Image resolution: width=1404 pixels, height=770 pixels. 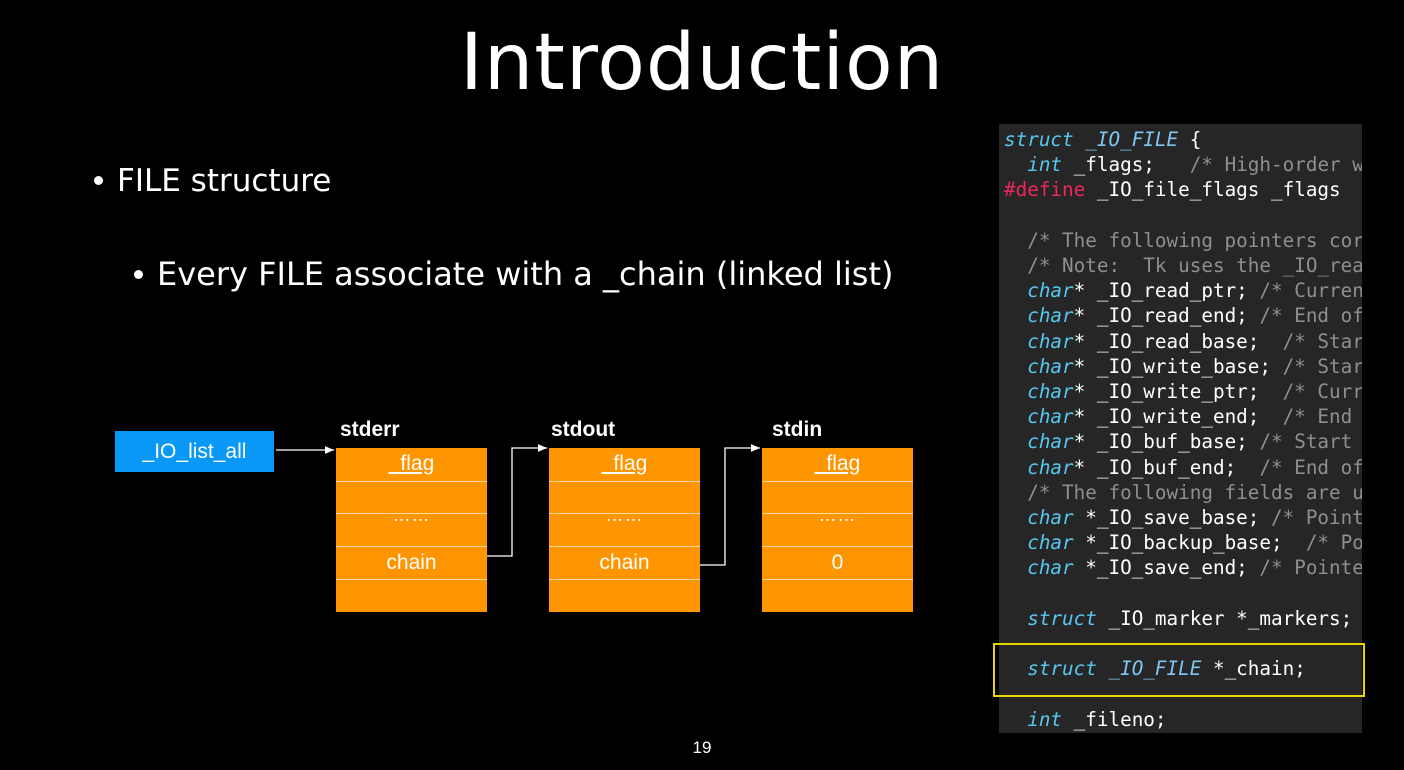 I want to click on page-number: 19, so click(x=702, y=747).